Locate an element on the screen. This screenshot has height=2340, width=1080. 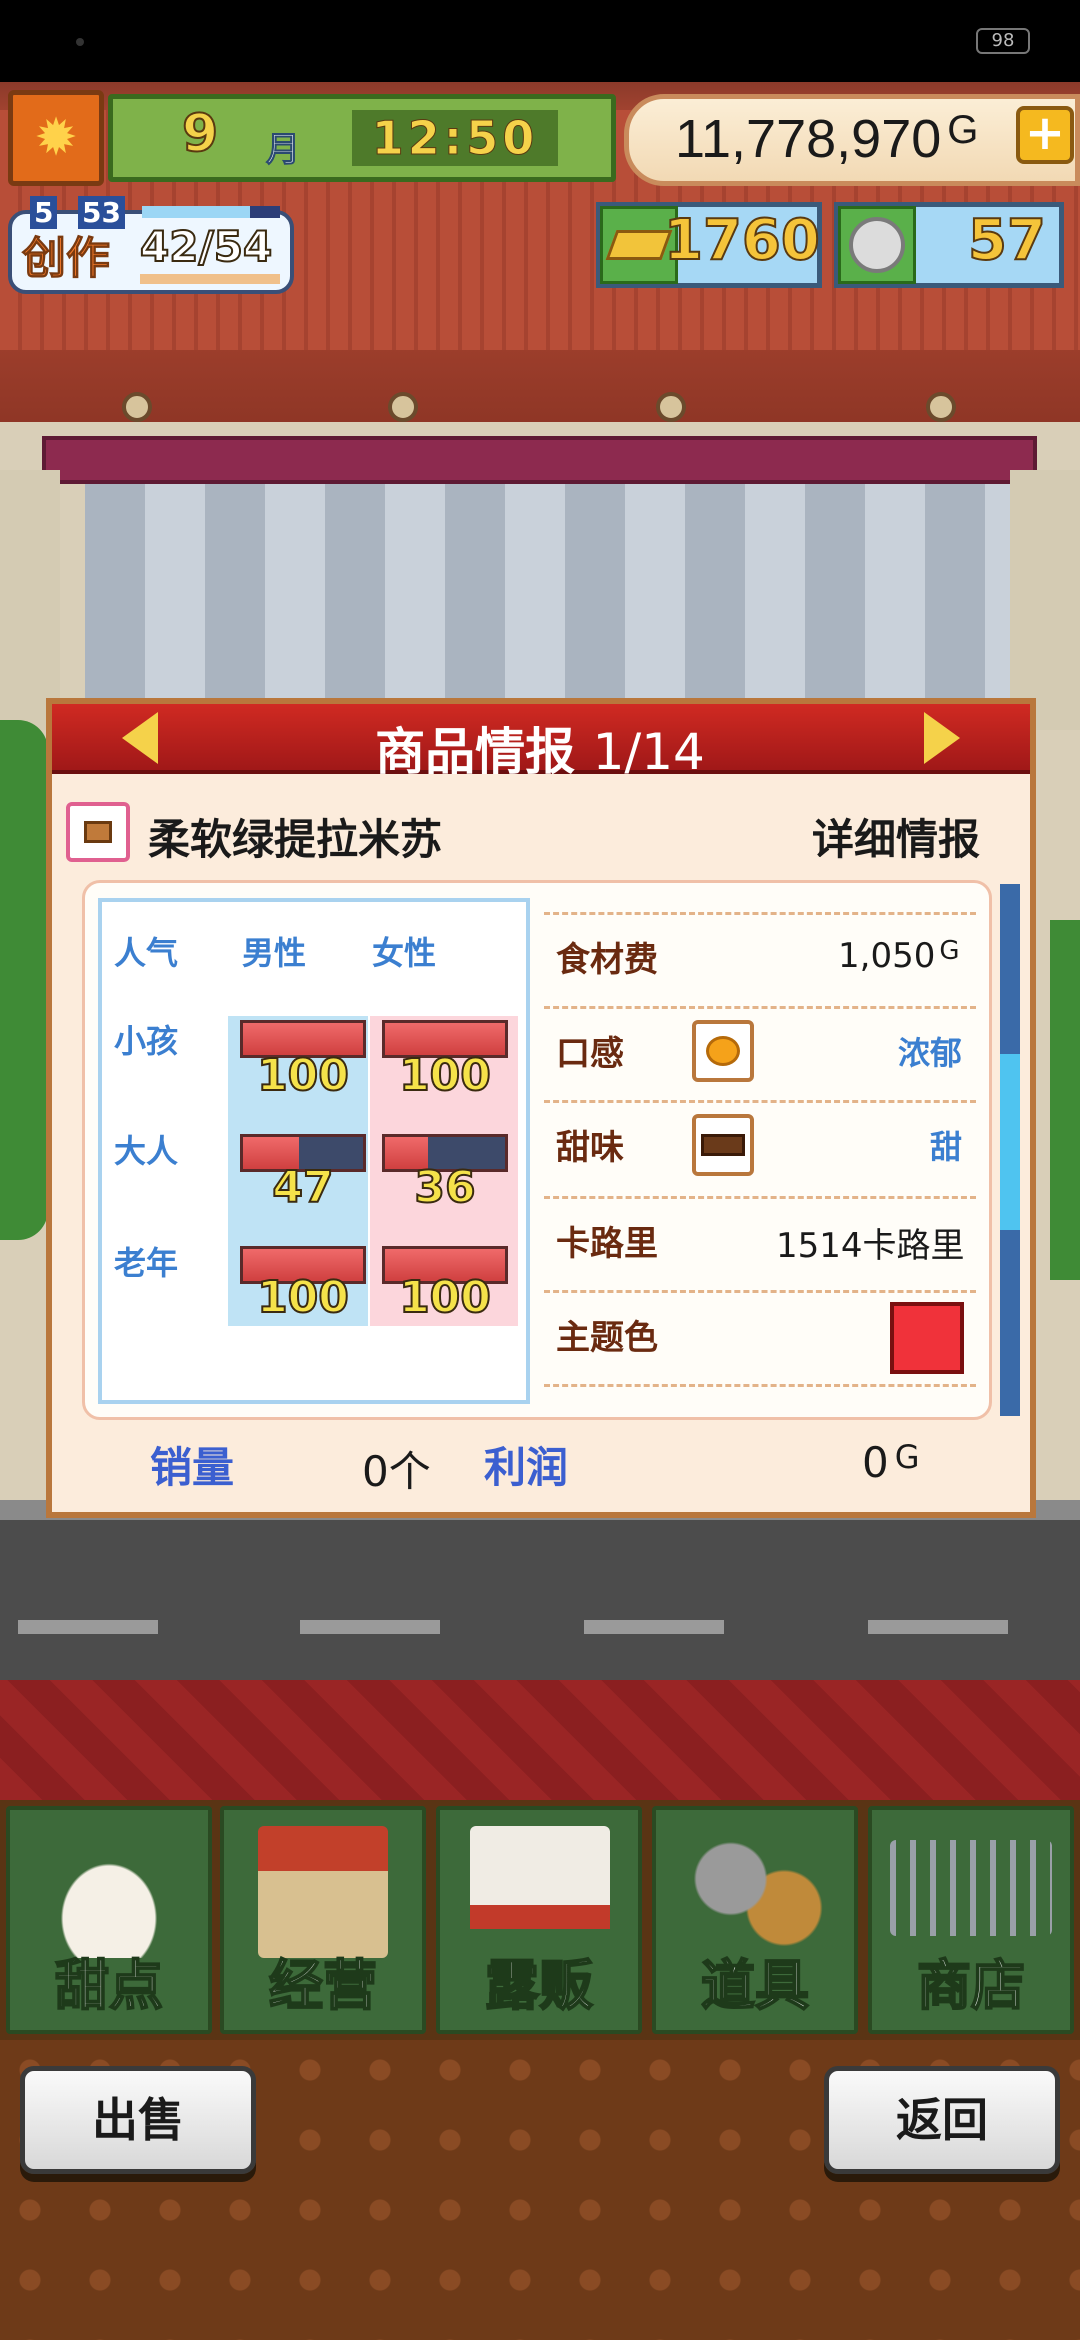
calorie-value: 1514卡路里 is located at coordinates (870, 1246).